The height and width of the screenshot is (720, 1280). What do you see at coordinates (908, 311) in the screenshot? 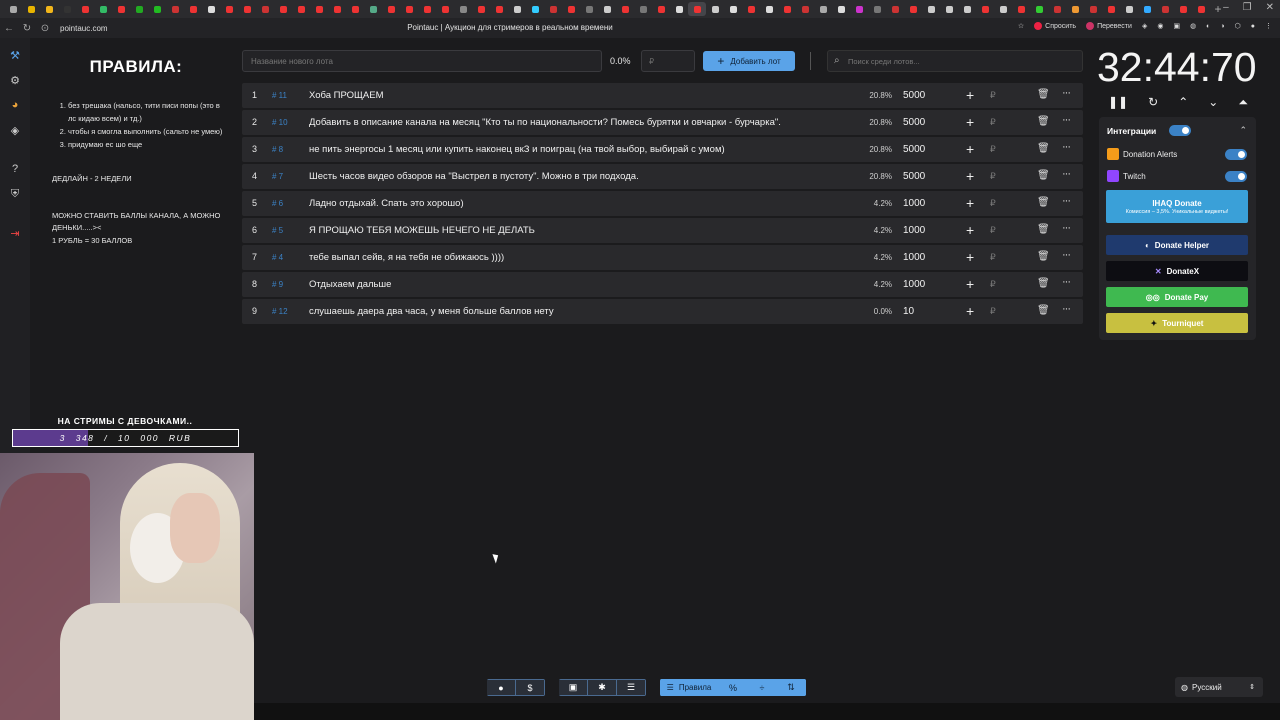
I see `lot-amount: 10` at bounding box center [908, 311].